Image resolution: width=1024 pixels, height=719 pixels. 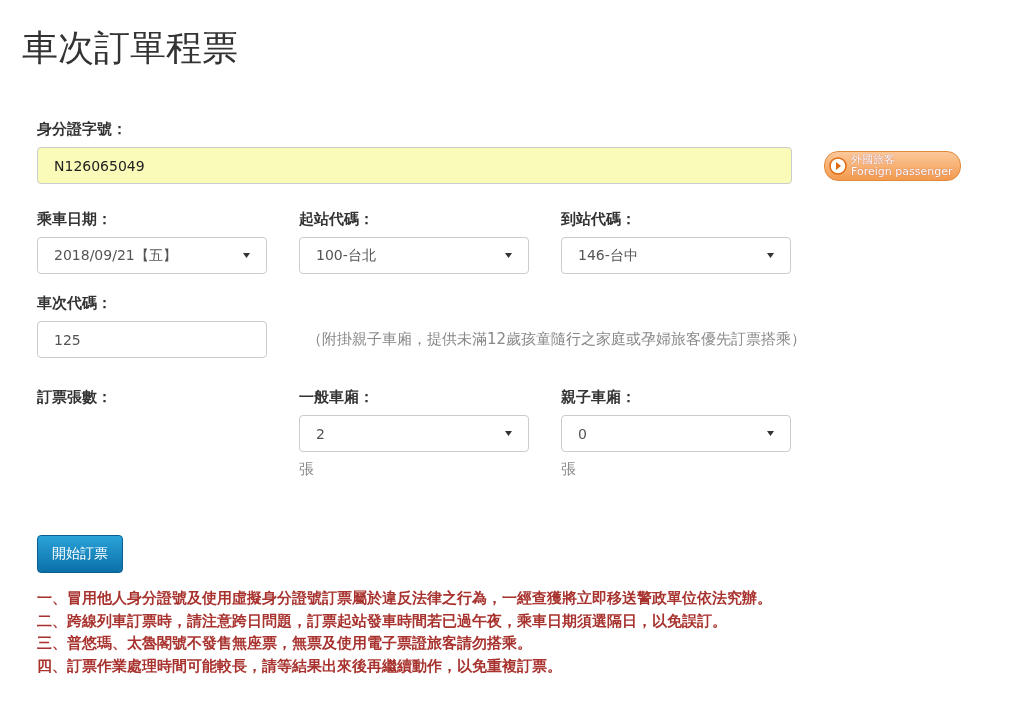 I want to click on dropdown: 2, so click(x=414, y=433).